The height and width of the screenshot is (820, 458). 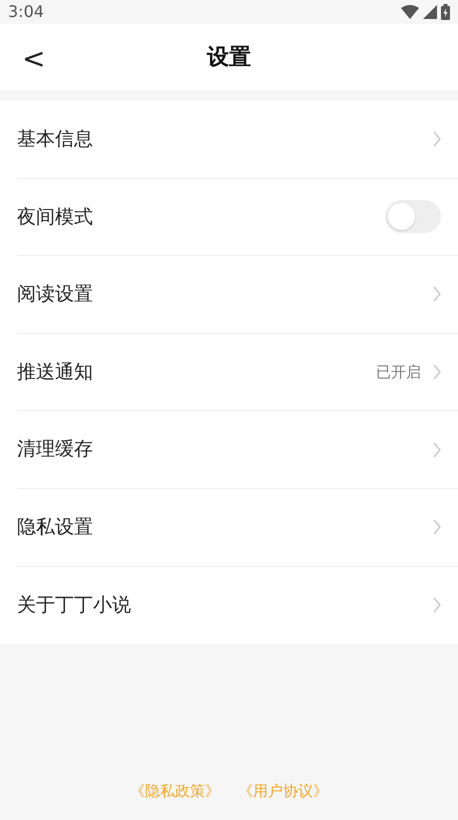 What do you see at coordinates (237, 527) in the screenshot?
I see `settings-row: 隐私设置` at bounding box center [237, 527].